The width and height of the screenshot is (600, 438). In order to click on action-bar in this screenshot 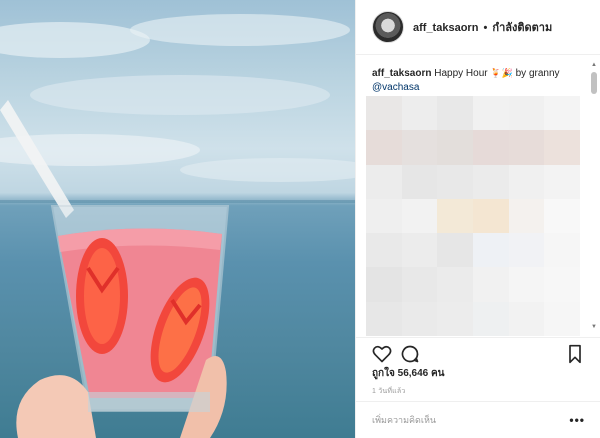, I will do `click(478, 352)`.